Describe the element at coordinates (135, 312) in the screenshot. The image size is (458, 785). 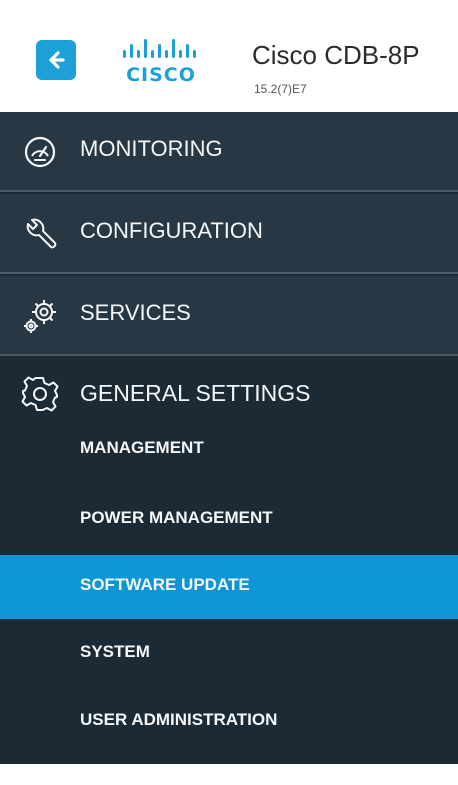
I see `menu-item-label: SERVICES` at that location.